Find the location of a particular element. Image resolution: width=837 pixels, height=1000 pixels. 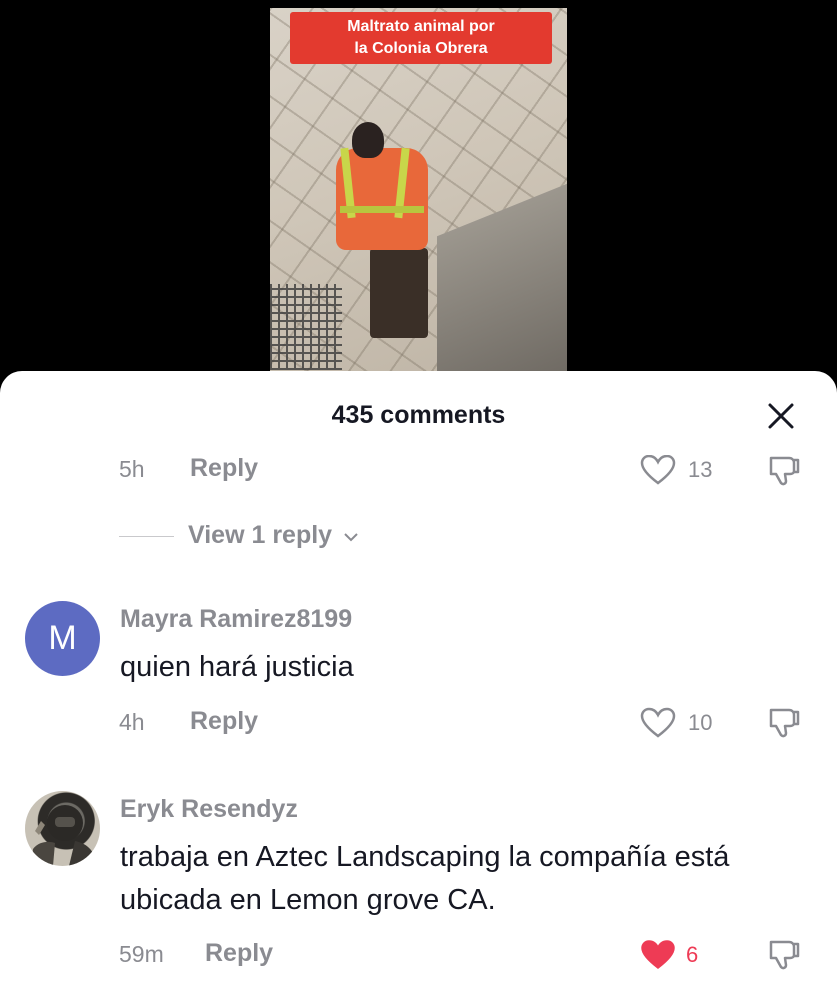

heart-filled-icon is located at coordinates (658, 955).